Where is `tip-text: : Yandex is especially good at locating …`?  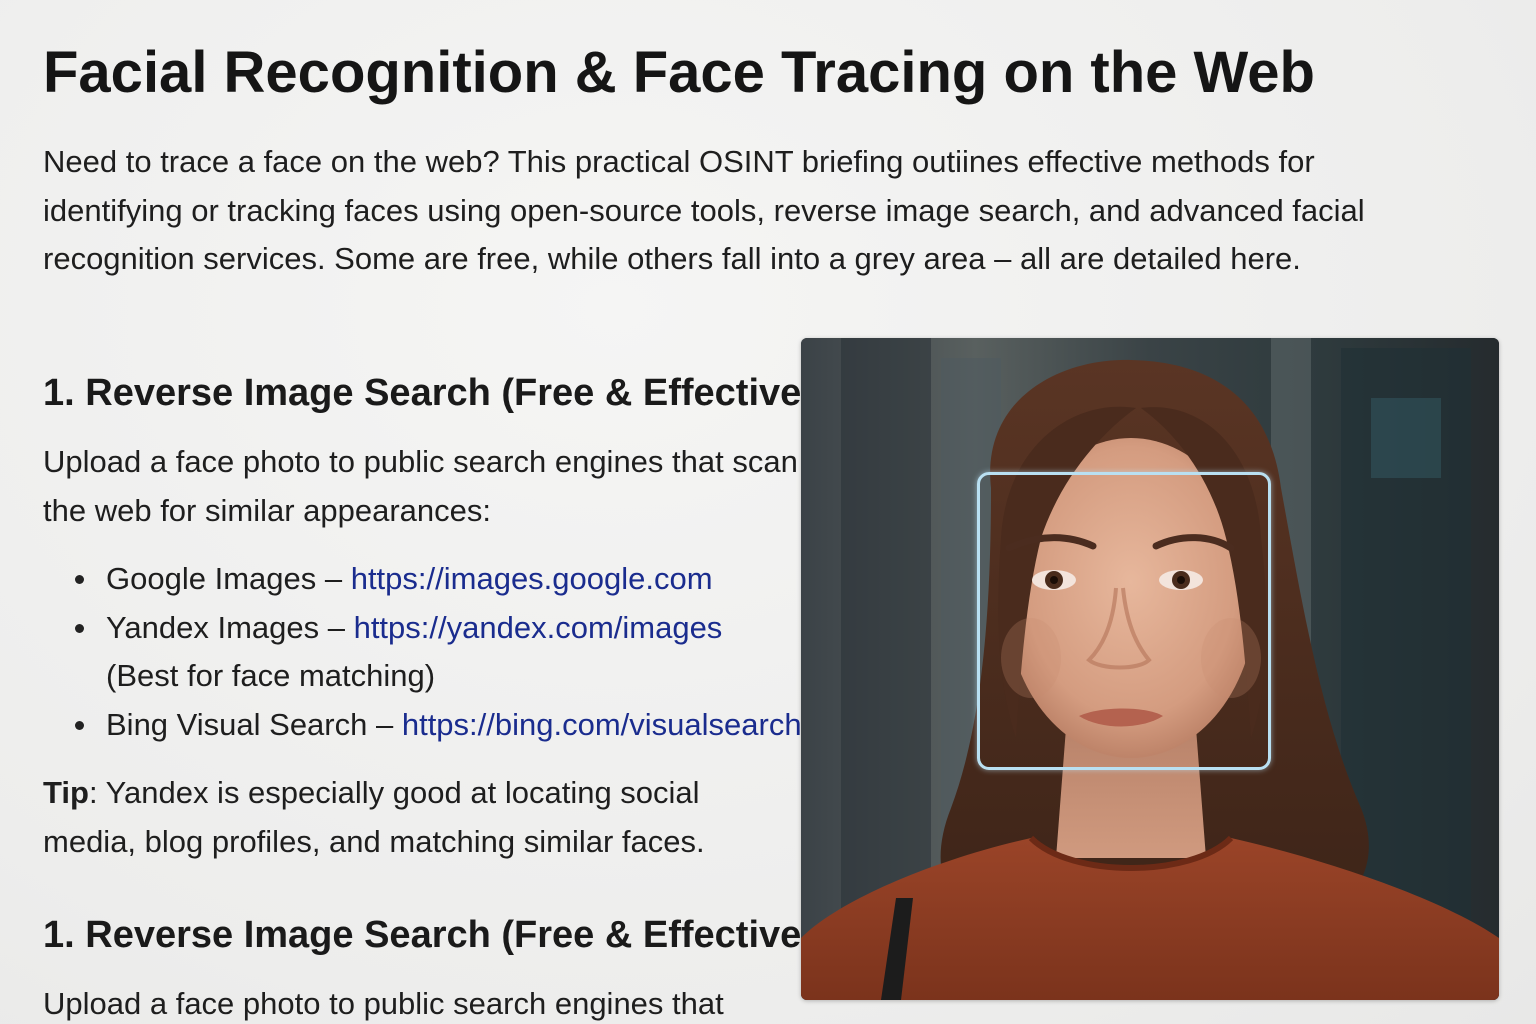 tip-text: : Yandex is especially good at locating … is located at coordinates (374, 817).